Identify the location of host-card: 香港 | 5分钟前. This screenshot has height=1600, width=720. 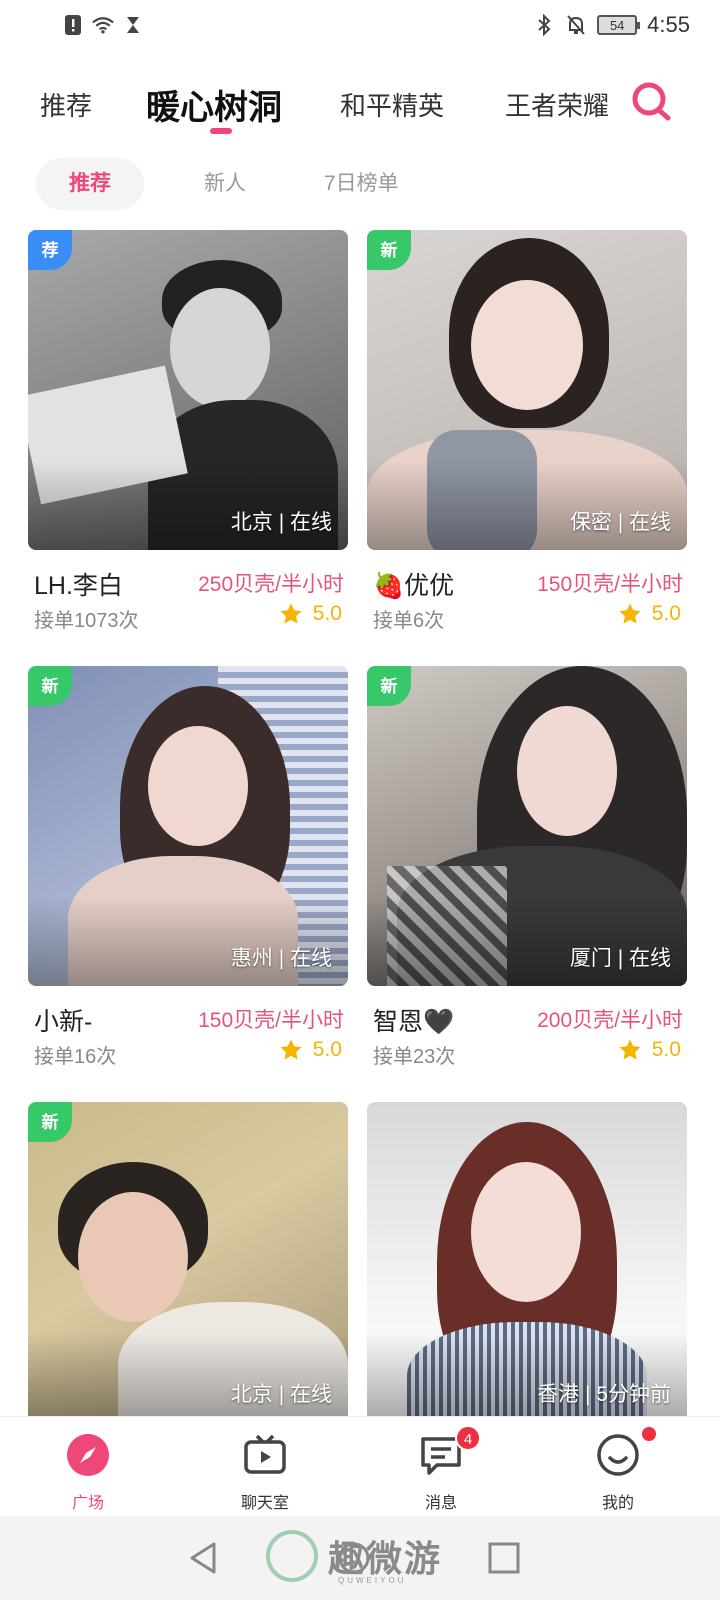
(527, 1262).